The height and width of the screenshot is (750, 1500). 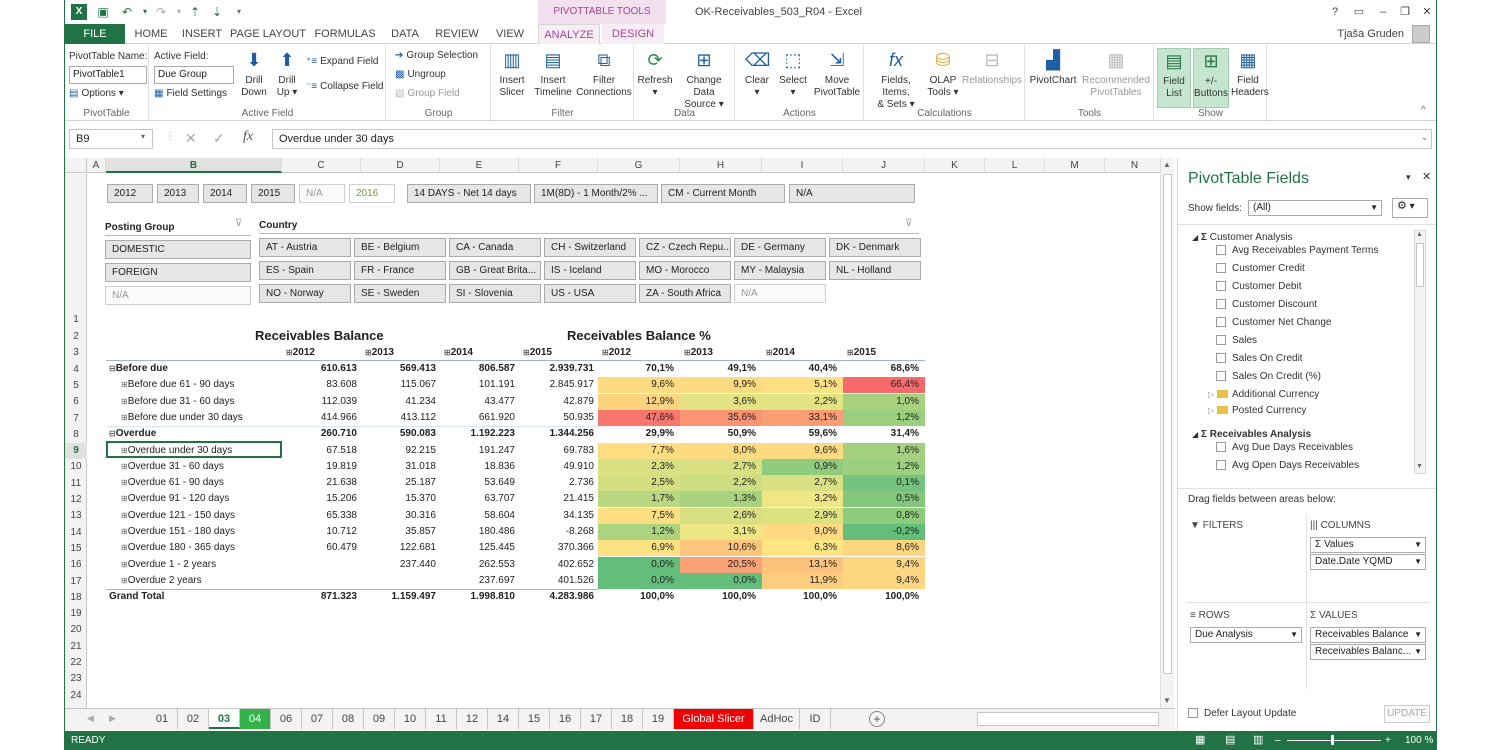 I want to click on pct-cell: 70,1%, so click(x=639, y=369).